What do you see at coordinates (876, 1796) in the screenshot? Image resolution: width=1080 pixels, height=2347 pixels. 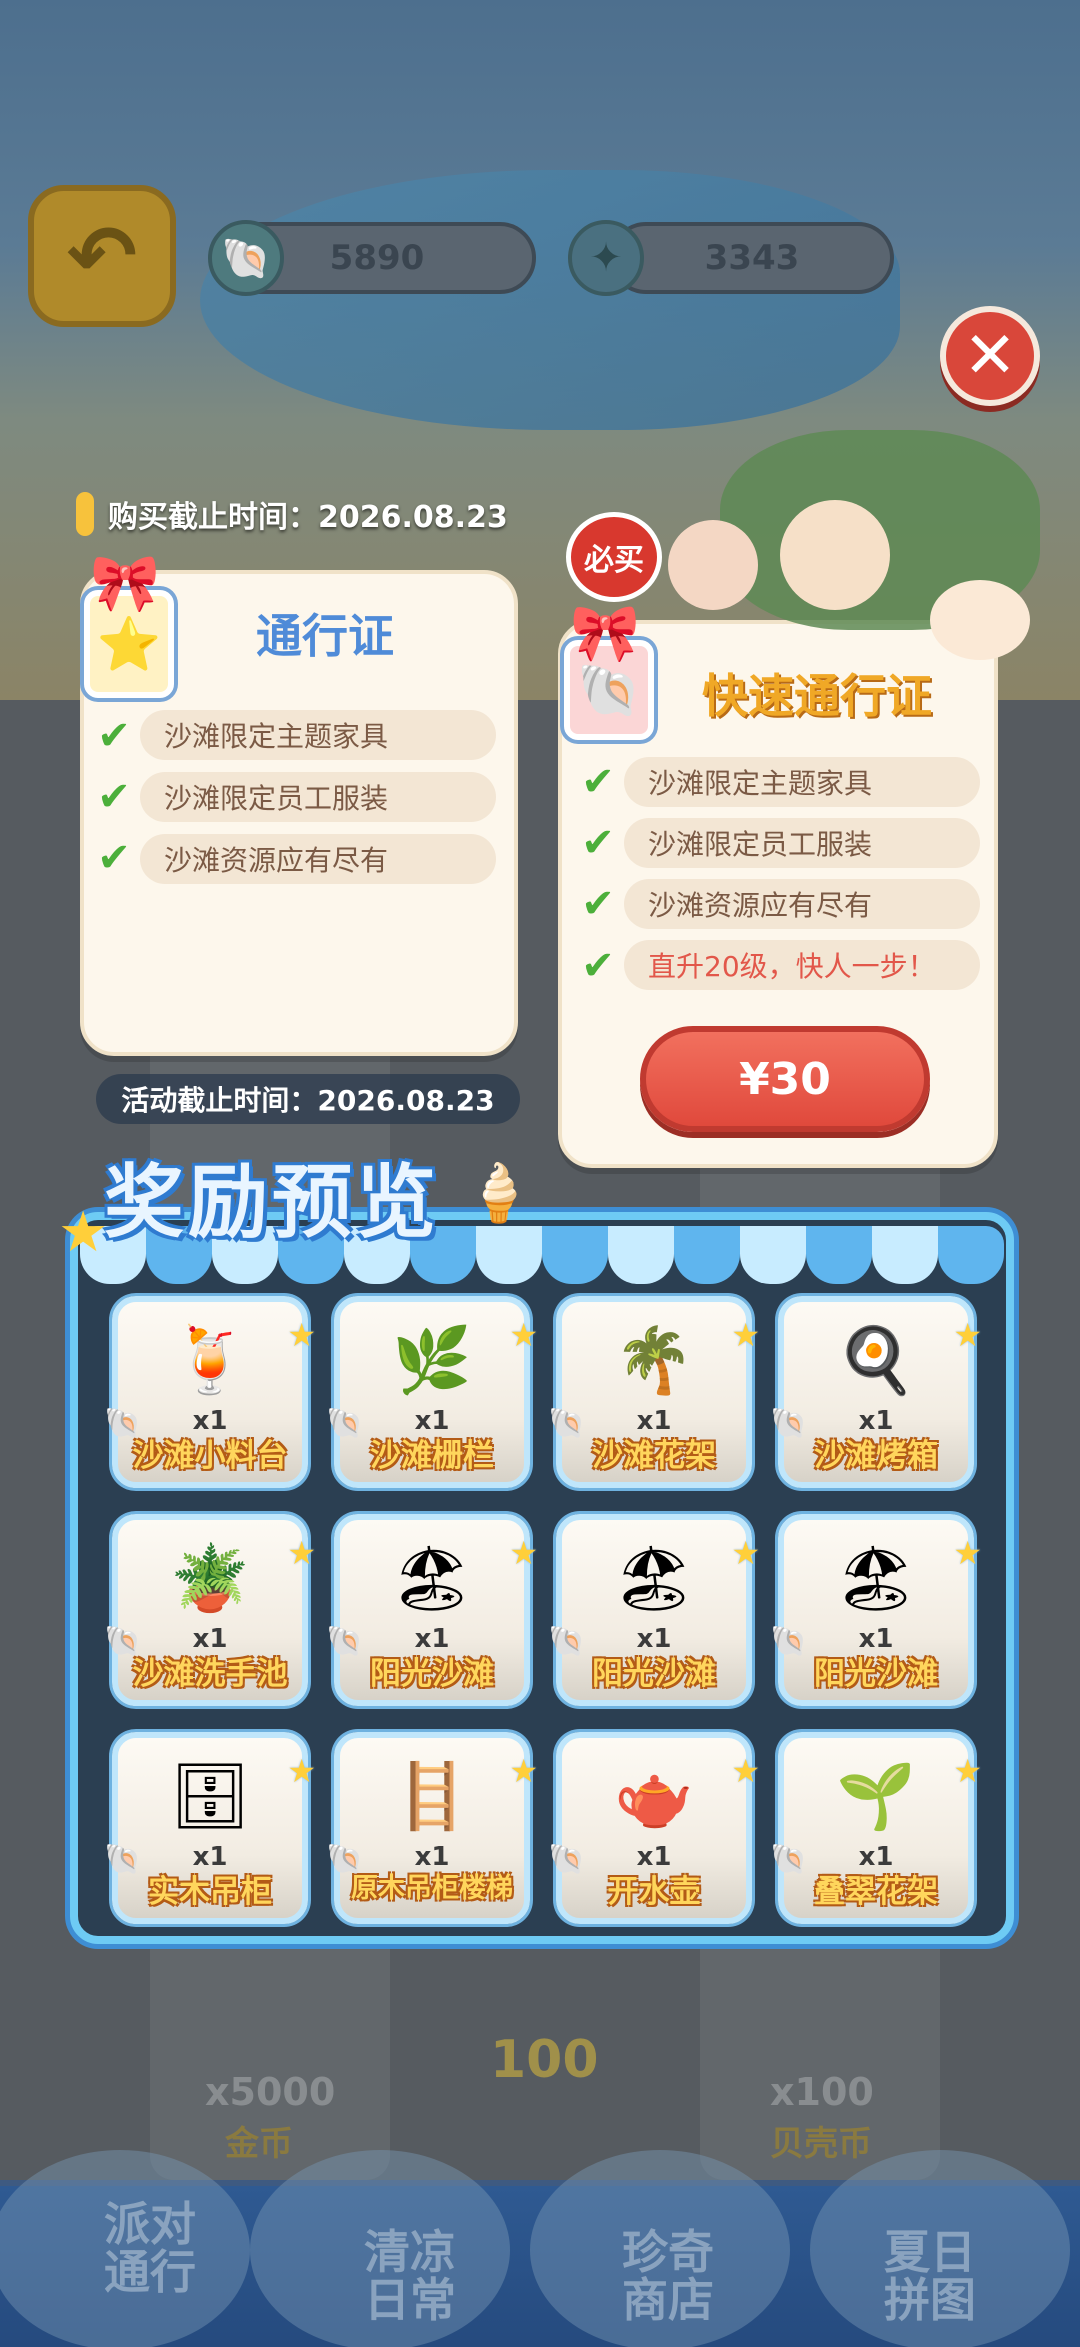 I see `plant-stand-icon: 🌱` at bounding box center [876, 1796].